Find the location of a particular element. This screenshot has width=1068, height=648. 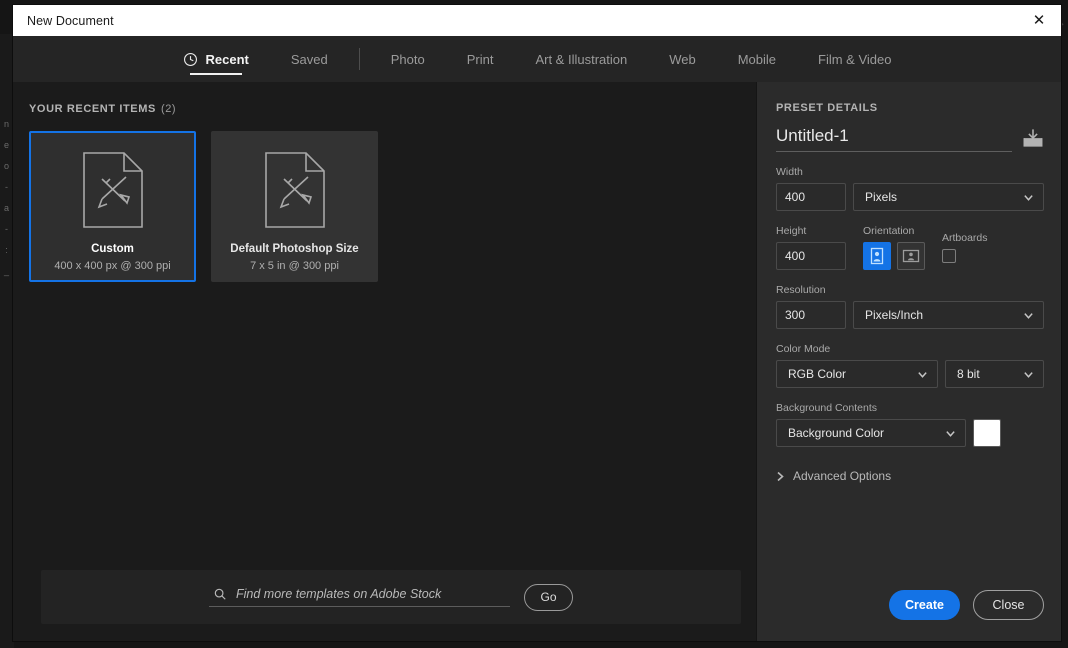

orientation-portrait-button is located at coordinates (877, 256).